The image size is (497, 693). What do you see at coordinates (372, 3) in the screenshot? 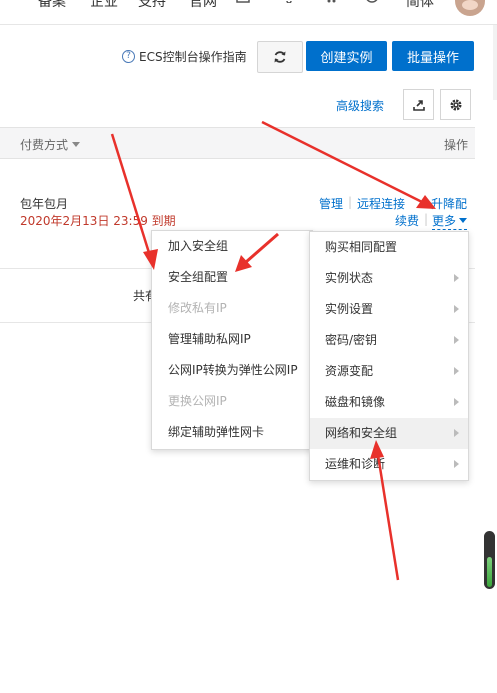
I see `help-circle-icon` at bounding box center [372, 3].